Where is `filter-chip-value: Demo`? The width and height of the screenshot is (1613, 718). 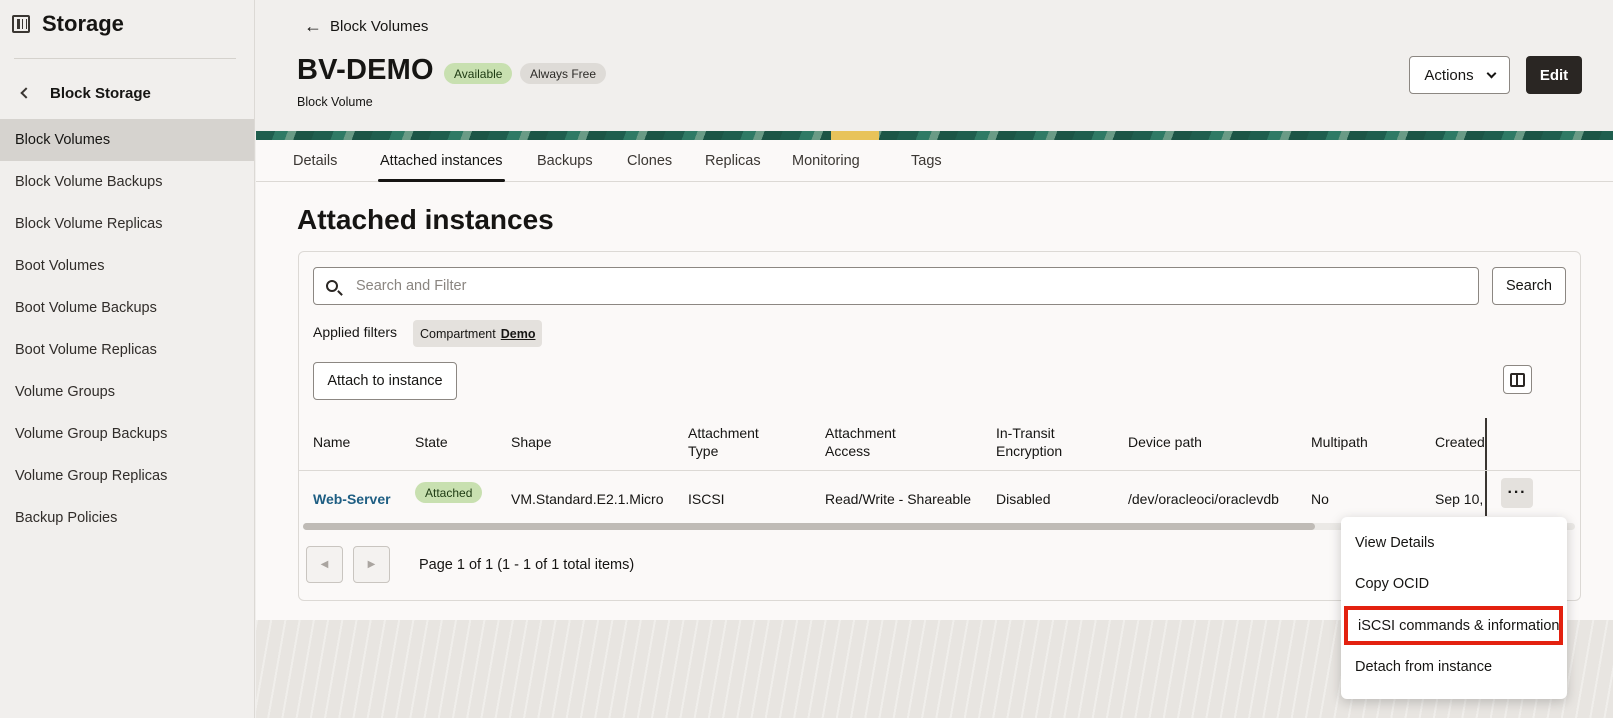
filter-chip-value: Demo is located at coordinates (518, 334).